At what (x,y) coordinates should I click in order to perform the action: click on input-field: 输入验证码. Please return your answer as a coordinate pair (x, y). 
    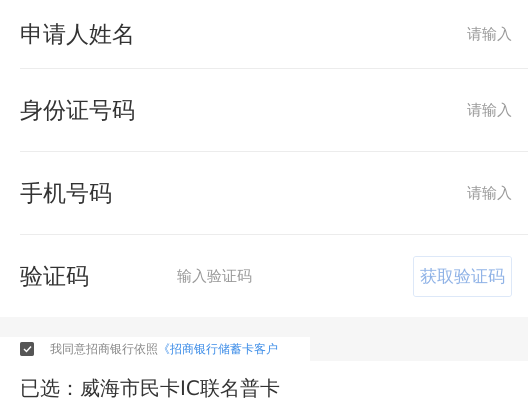
    Looking at the image, I should click on (294, 276).